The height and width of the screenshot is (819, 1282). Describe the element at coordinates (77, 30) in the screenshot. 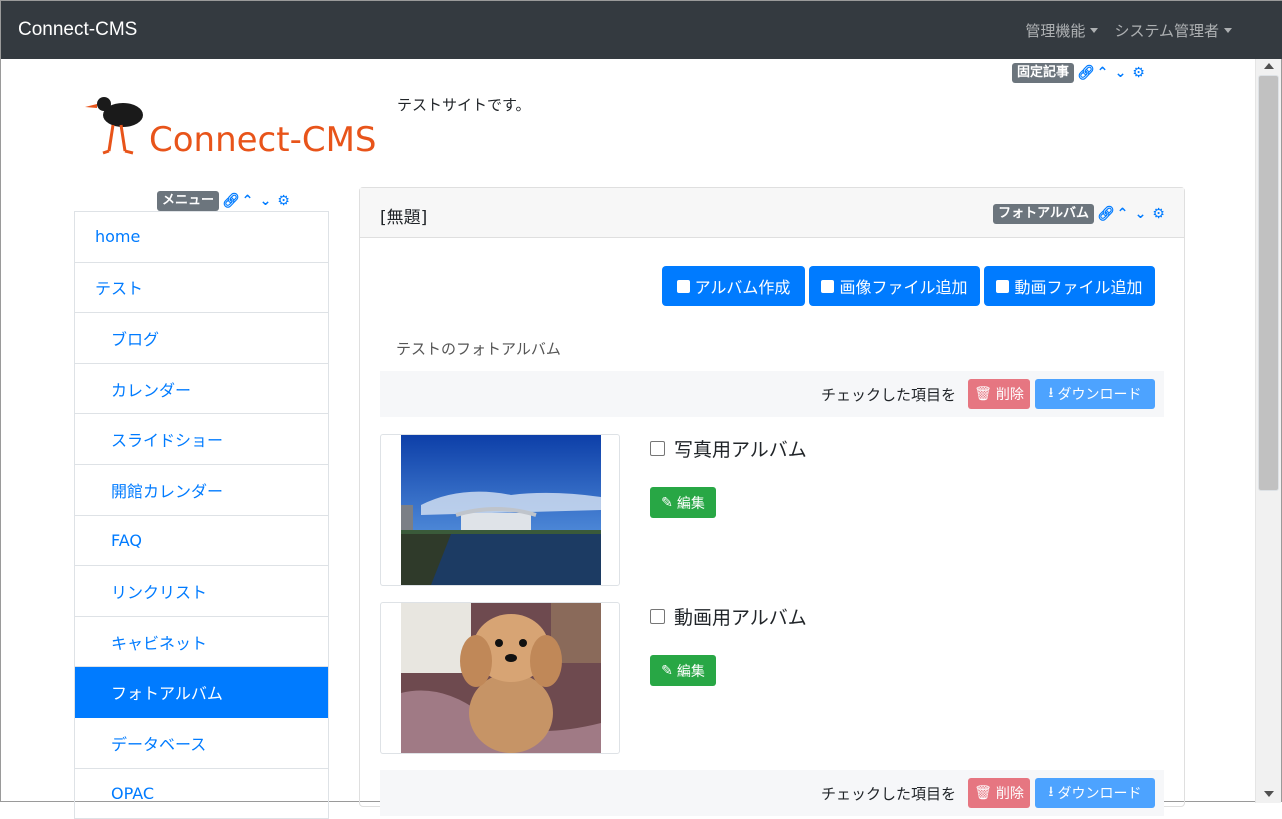

I see `navbar-brand: Connect-CMS` at that location.